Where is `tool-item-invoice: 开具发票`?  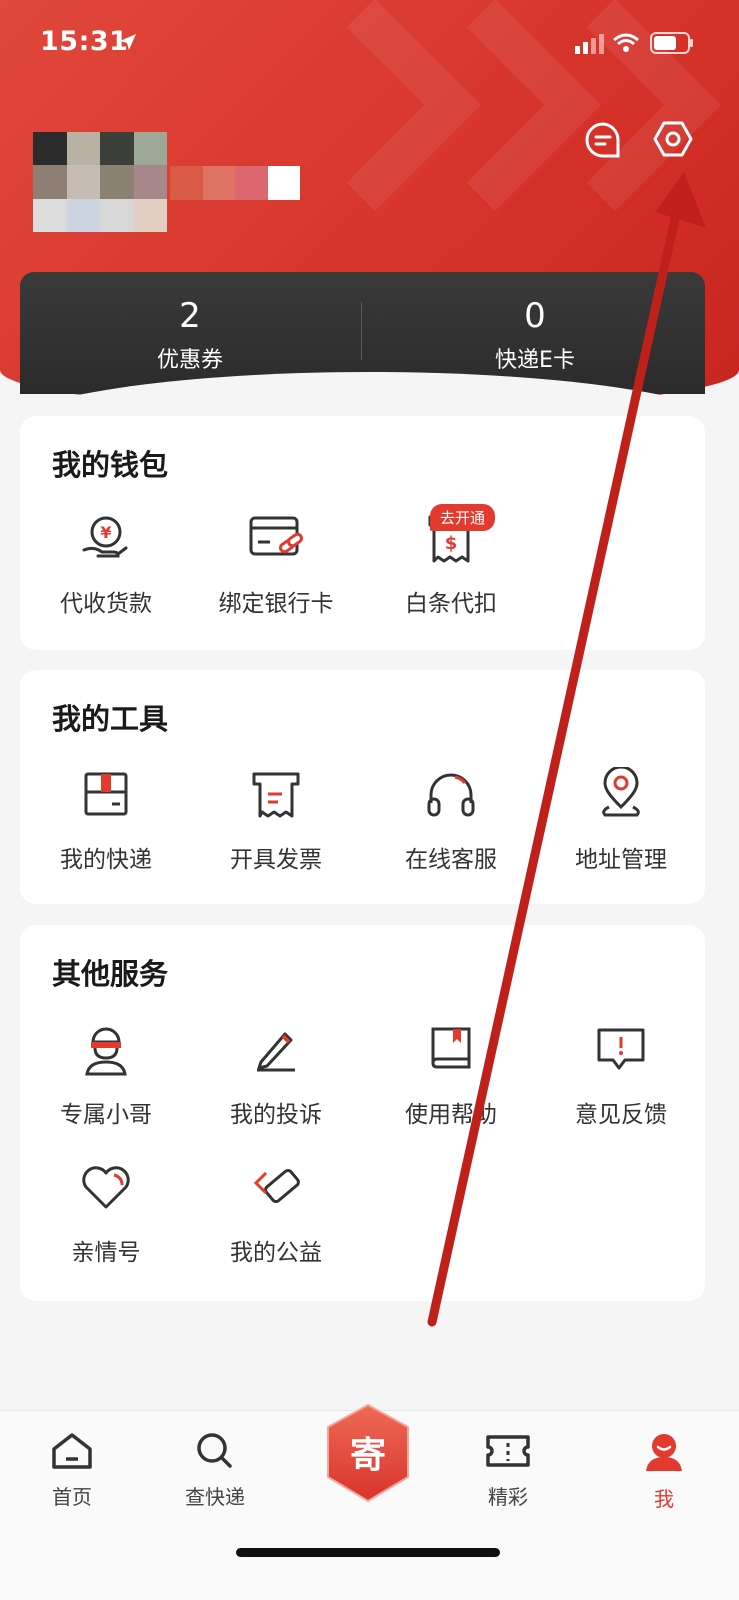
tool-item-invoice: 开具发票 is located at coordinates (276, 820).